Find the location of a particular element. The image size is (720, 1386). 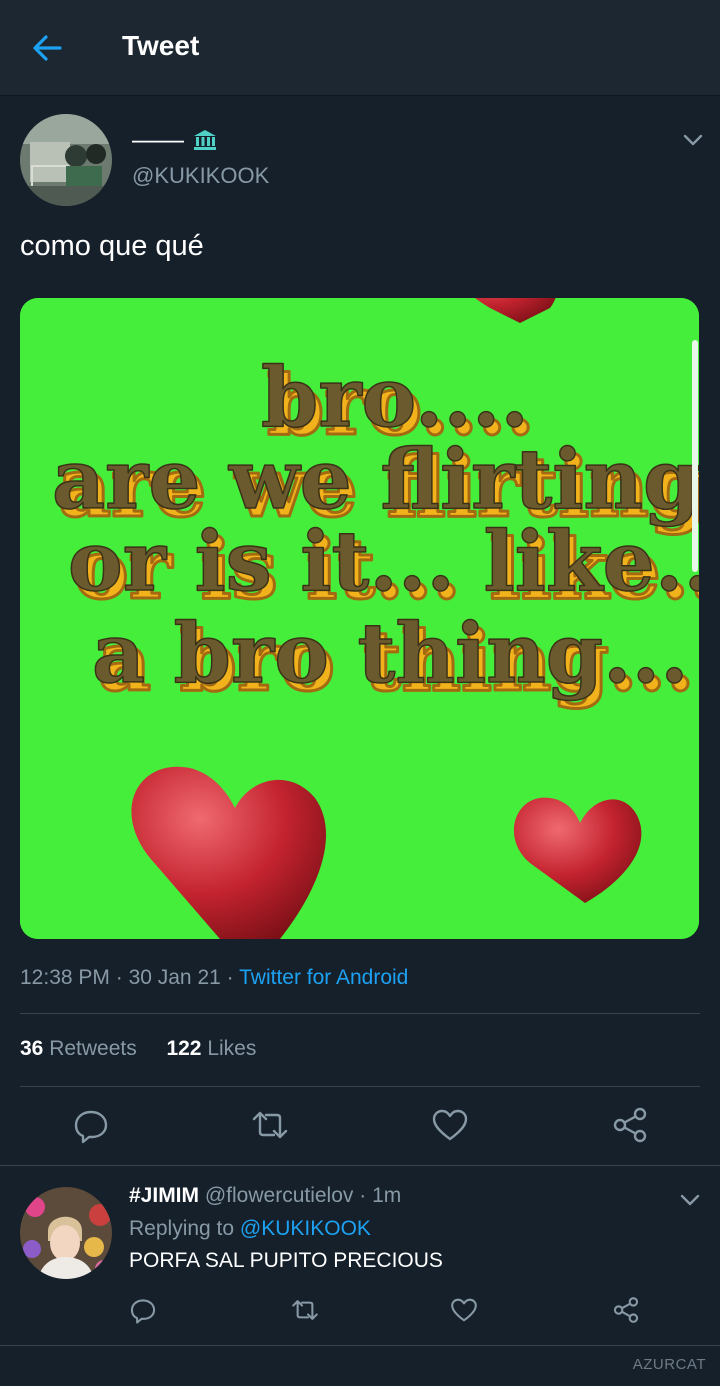

reply-button is located at coordinates (91, 1125).